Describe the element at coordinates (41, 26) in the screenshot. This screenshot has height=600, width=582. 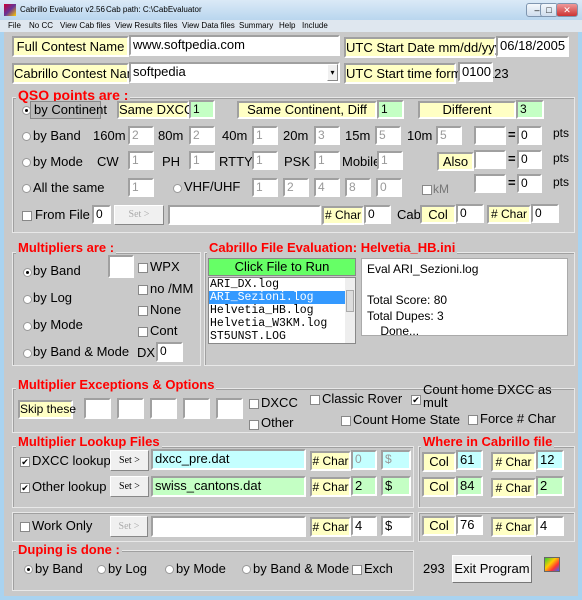
I see `menu-no-cc: No CC` at that location.